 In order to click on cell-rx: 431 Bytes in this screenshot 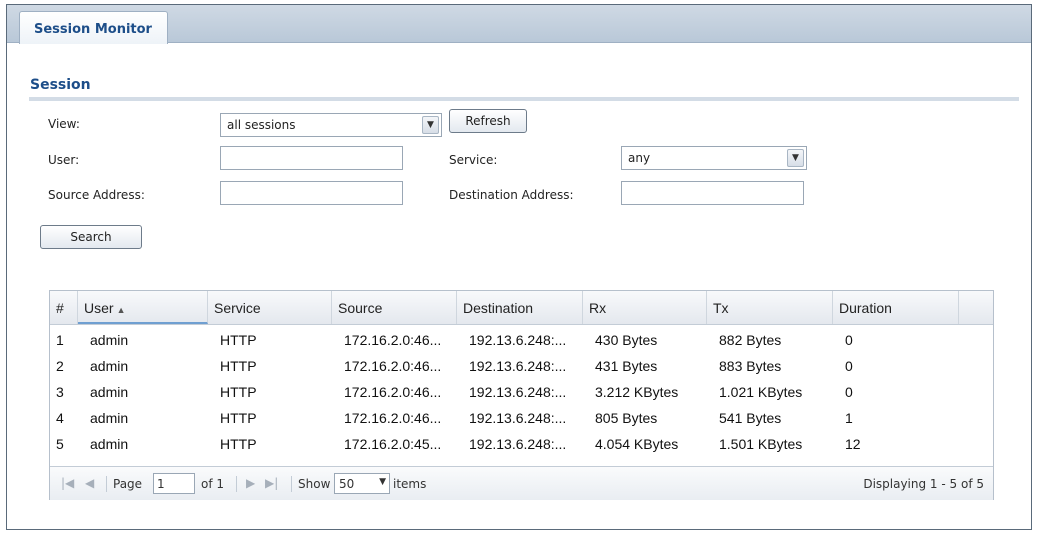, I will do `click(626, 366)`.